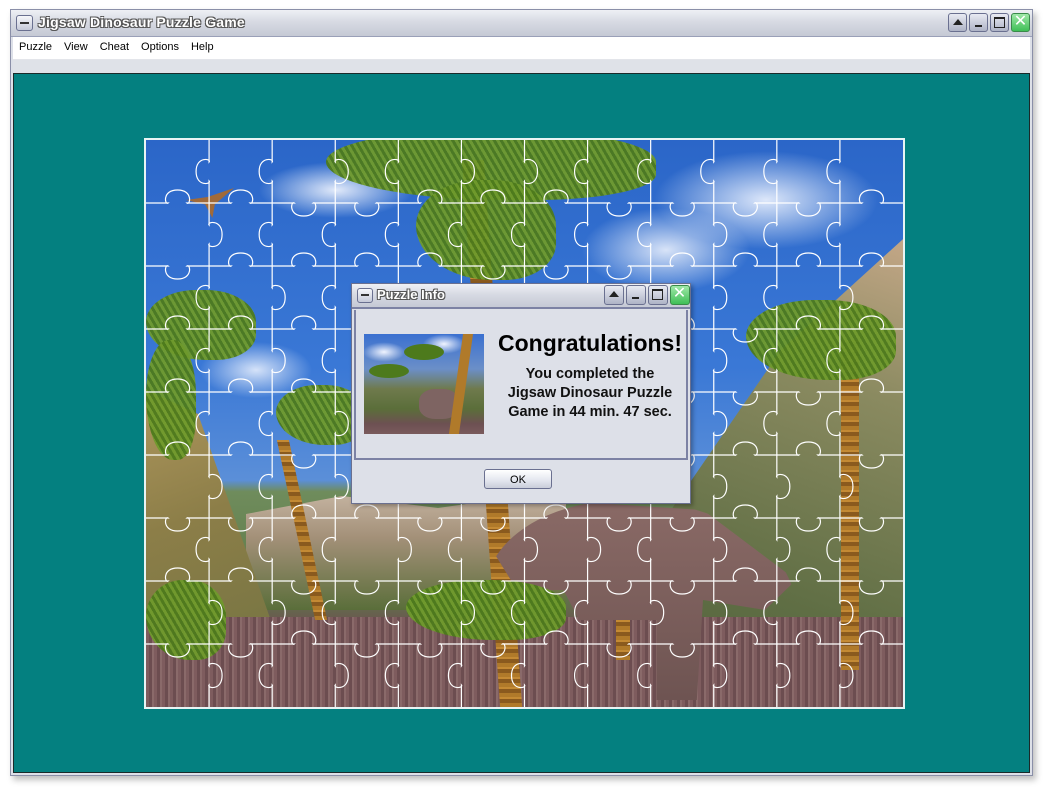  I want to click on toolbar-strip, so click(521, 66).